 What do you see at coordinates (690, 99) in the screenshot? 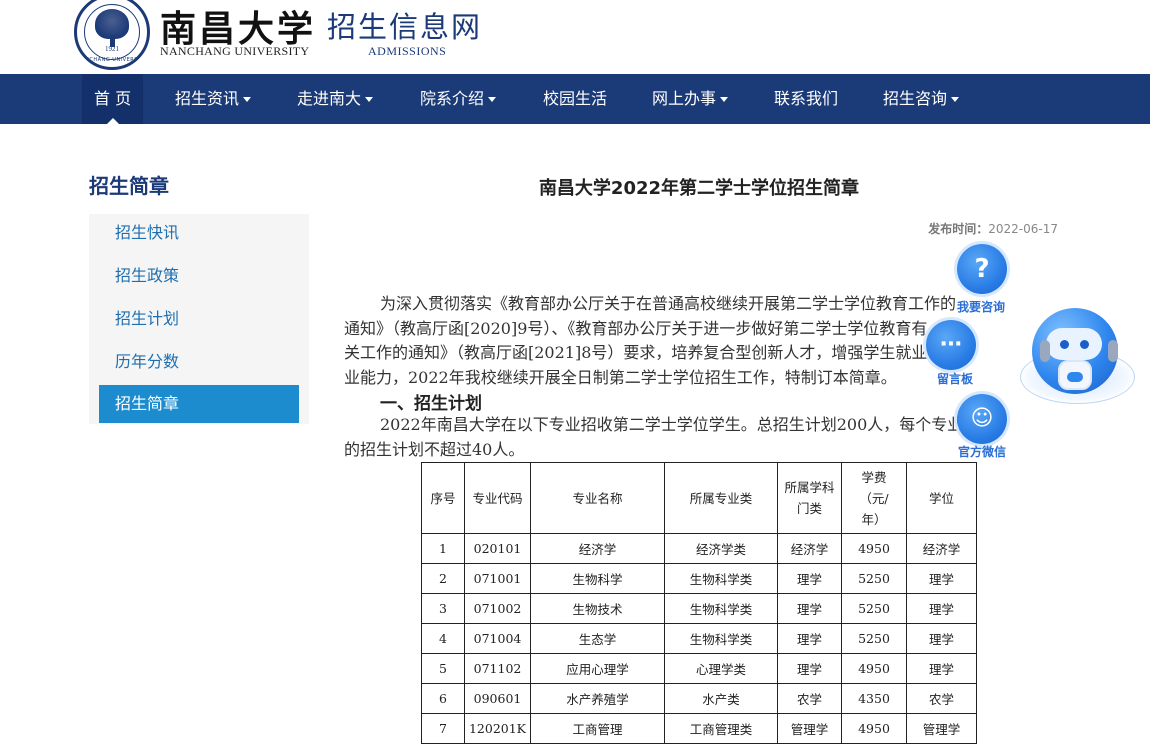
I see `nav-item-online-services: 网上办事` at bounding box center [690, 99].